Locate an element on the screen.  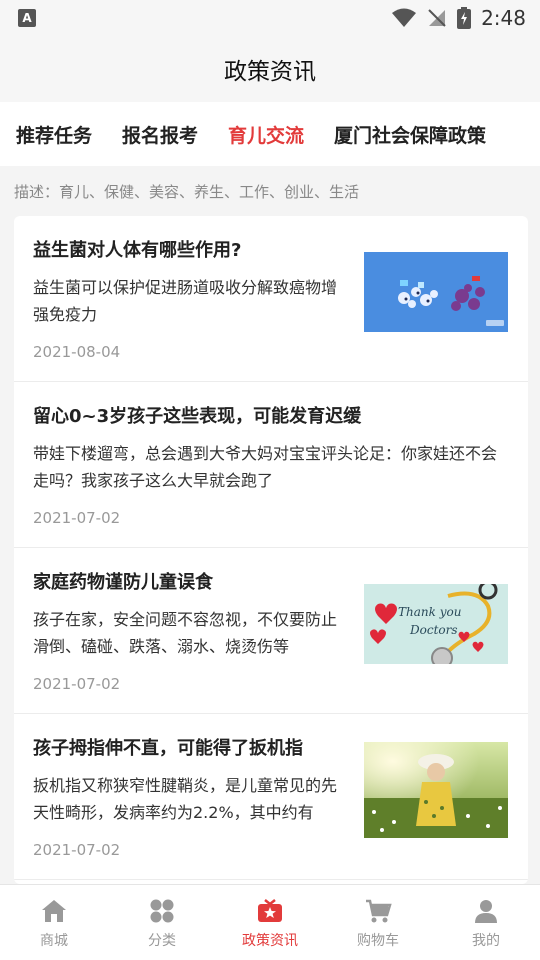
status-indicators: 2:48 is located at coordinates (458, 18).